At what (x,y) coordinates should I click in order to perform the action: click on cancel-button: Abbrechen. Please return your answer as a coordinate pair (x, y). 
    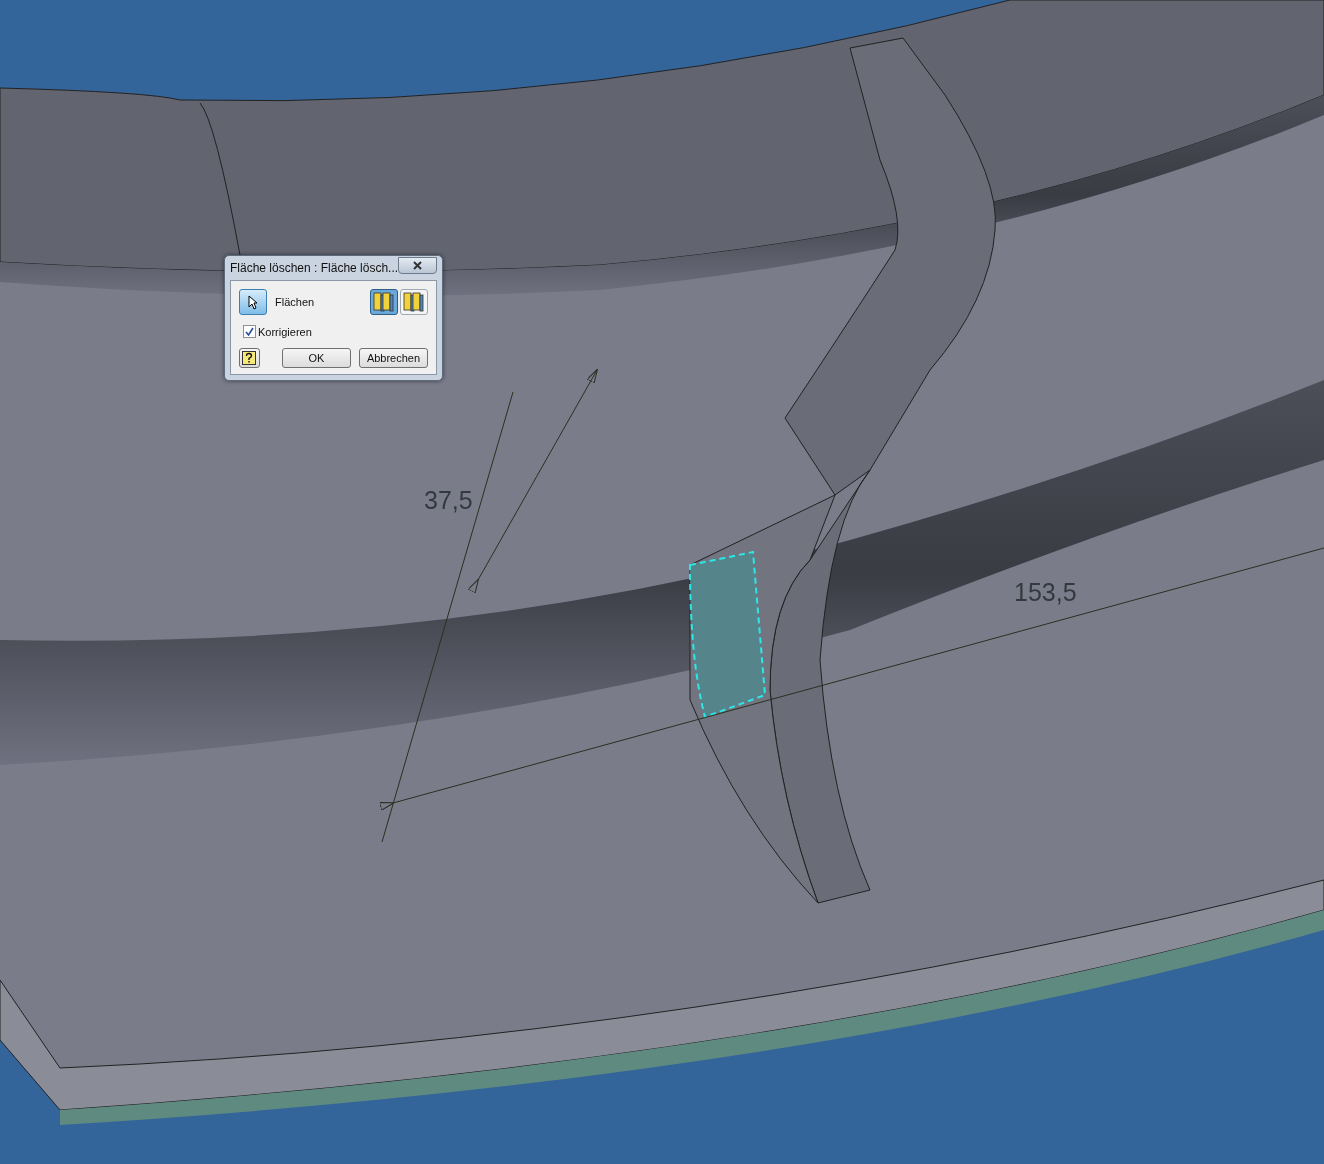
    Looking at the image, I should click on (393, 358).